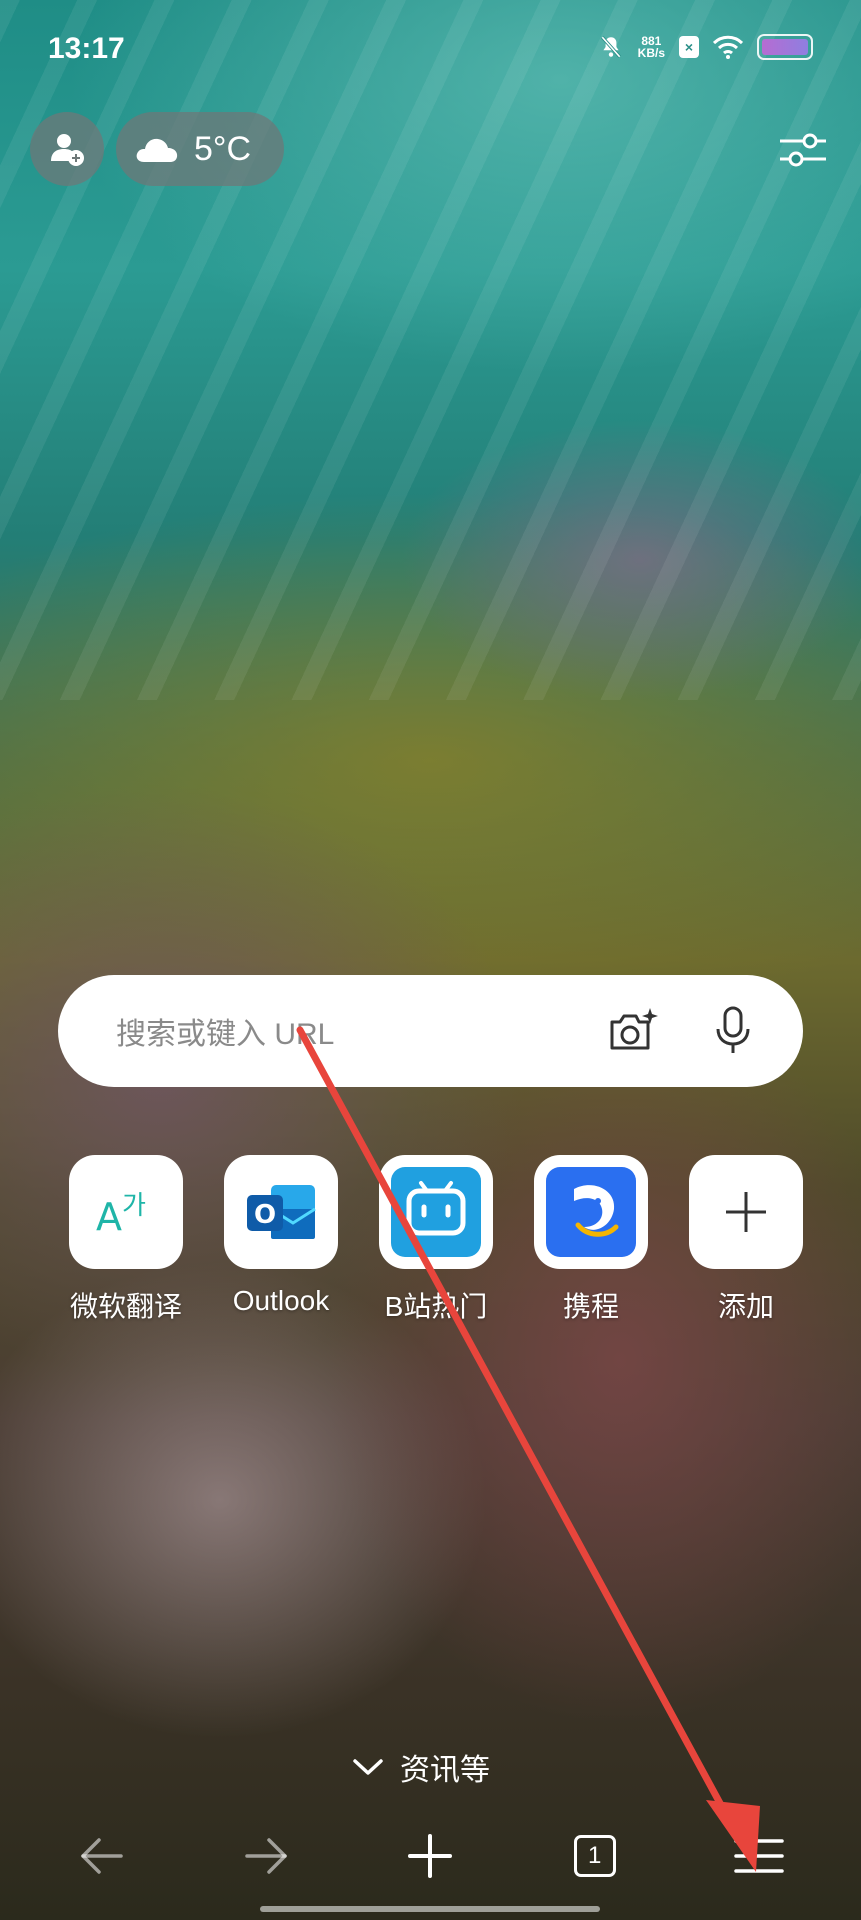 The height and width of the screenshot is (1920, 861). Describe the element at coordinates (430, 50) in the screenshot. I see `status-bar: 13:17 881 KB/s ×` at that location.